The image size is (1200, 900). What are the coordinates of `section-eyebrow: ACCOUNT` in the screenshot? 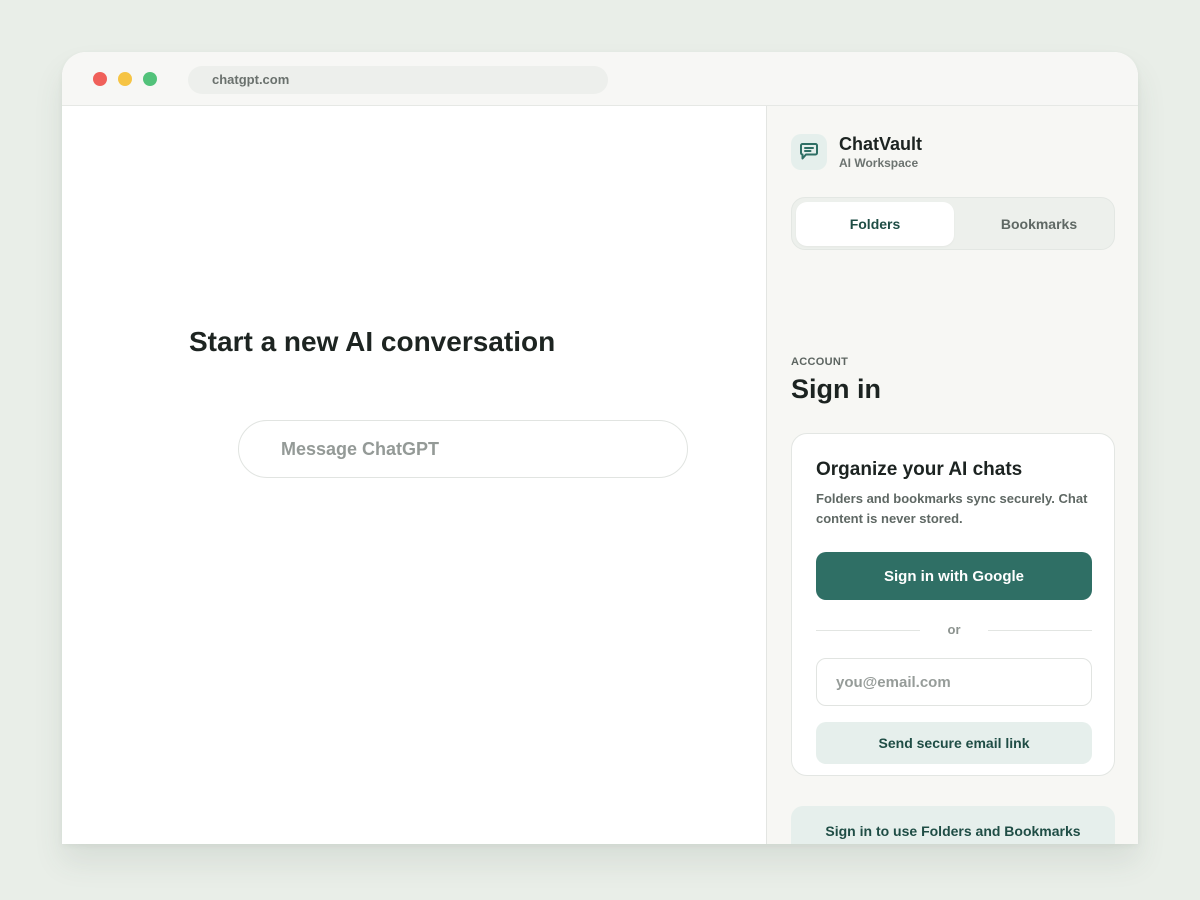 It's located at (820, 362).